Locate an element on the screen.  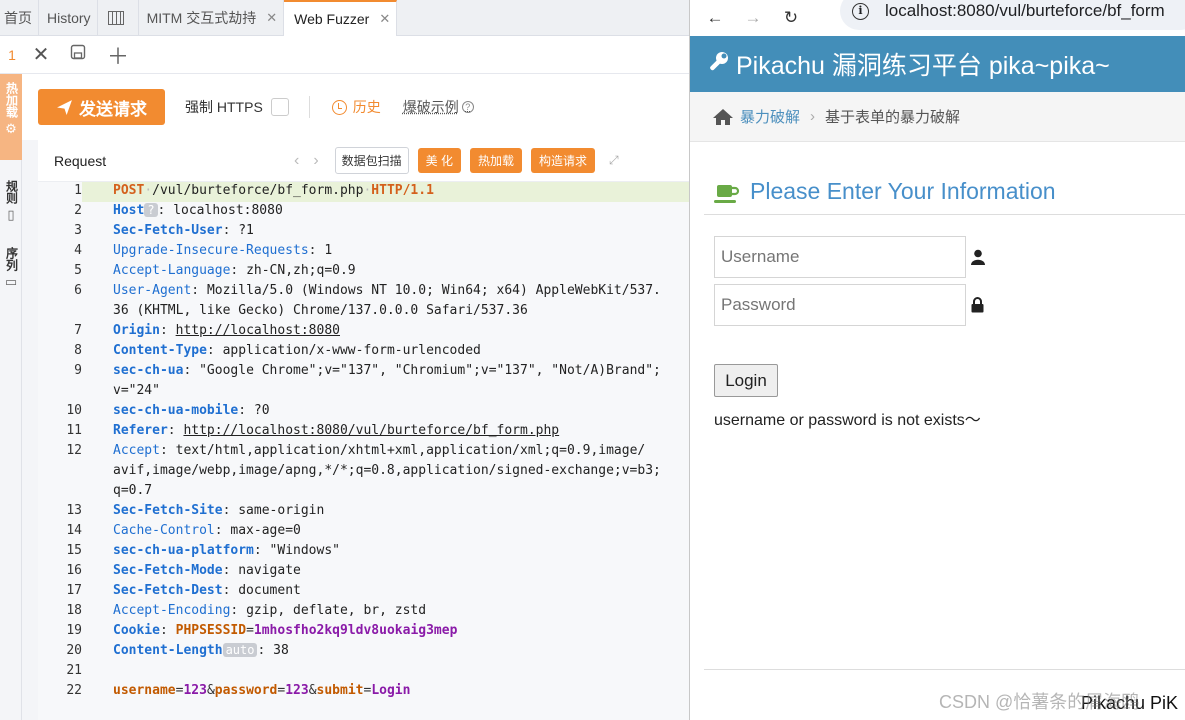
line-number: 6 is located at coordinates (78, 290).